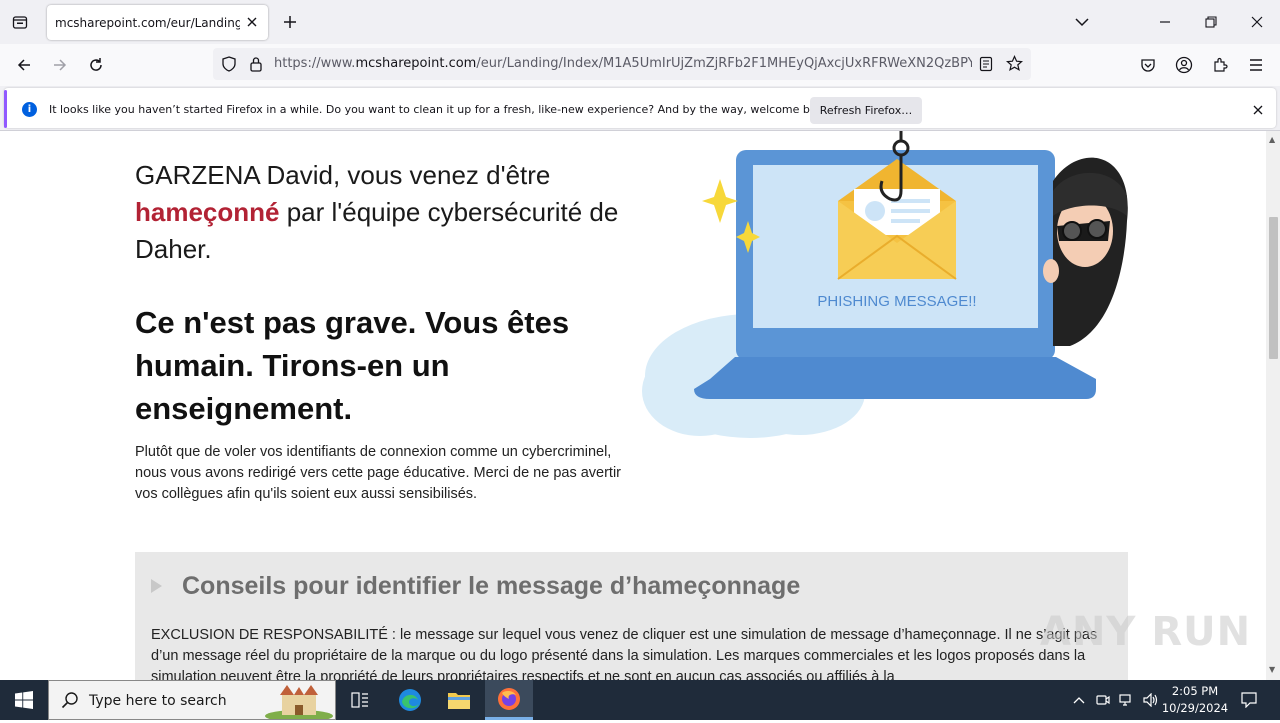 This screenshot has height=723, width=1280. Describe the element at coordinates (207, 212) in the screenshot. I see `headline-highlight: hameçonné` at that location.